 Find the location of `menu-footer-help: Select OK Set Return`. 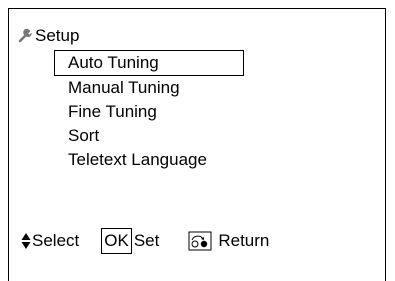

menu-footer-help: Select OK Set Return is located at coordinates (145, 241).